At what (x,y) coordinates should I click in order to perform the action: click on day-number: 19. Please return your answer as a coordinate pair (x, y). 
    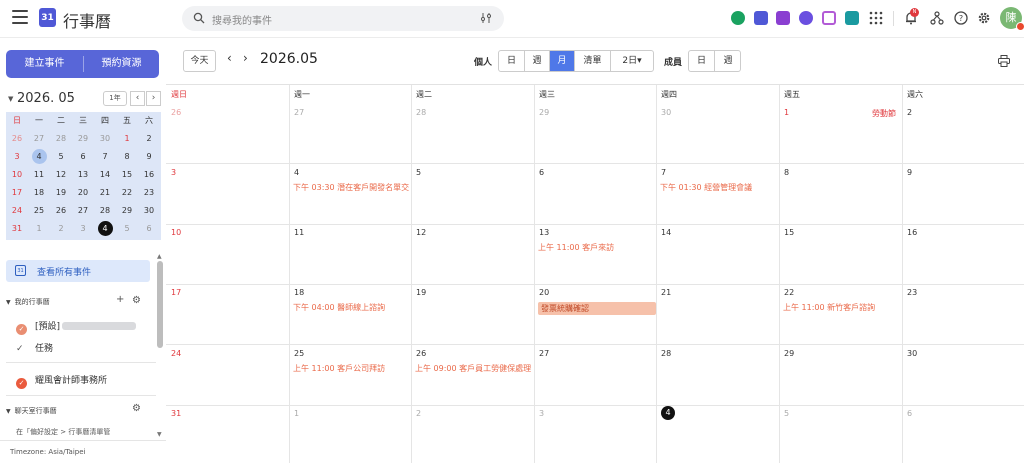
    Looking at the image, I should click on (421, 292).